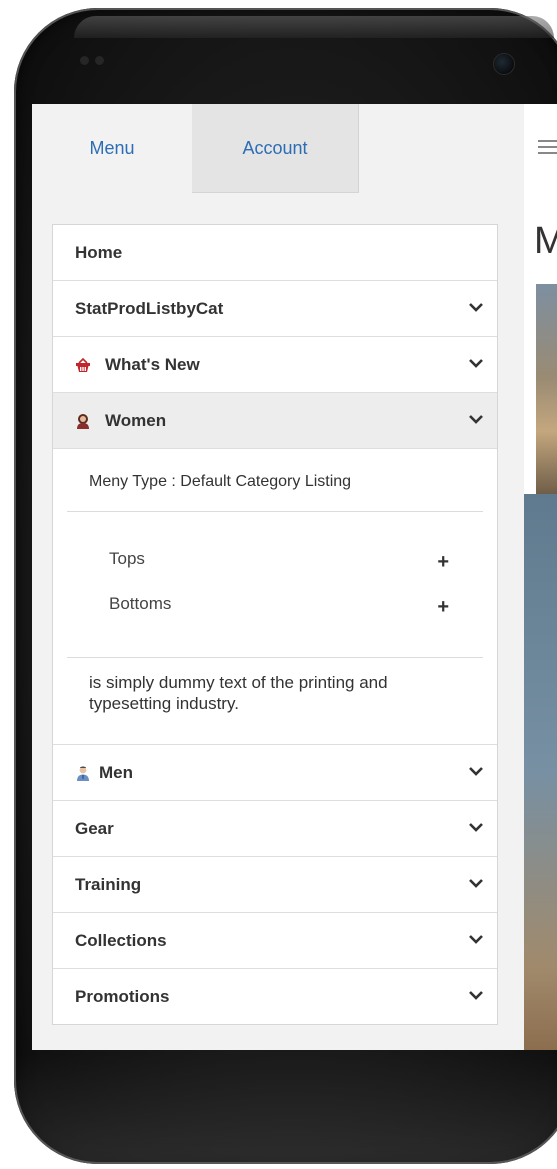 Image resolution: width=557 pixels, height=1169 pixels. What do you see at coordinates (275, 365) in the screenshot?
I see `menu-item-whats-new: What's New` at bounding box center [275, 365].